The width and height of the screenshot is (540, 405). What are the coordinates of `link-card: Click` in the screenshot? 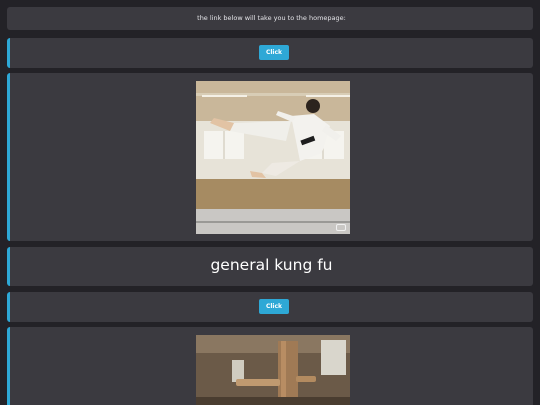 It's located at (270, 53).